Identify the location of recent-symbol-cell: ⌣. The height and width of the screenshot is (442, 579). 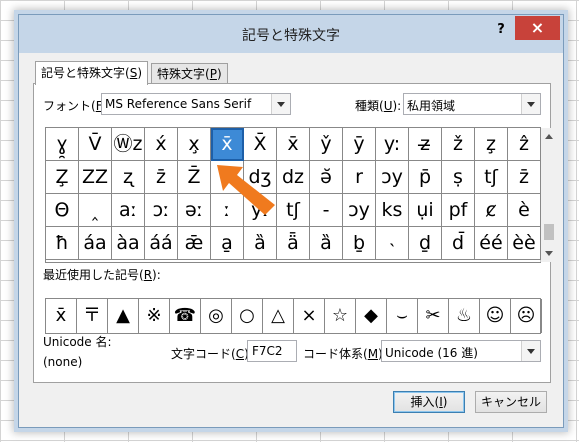
(402, 316).